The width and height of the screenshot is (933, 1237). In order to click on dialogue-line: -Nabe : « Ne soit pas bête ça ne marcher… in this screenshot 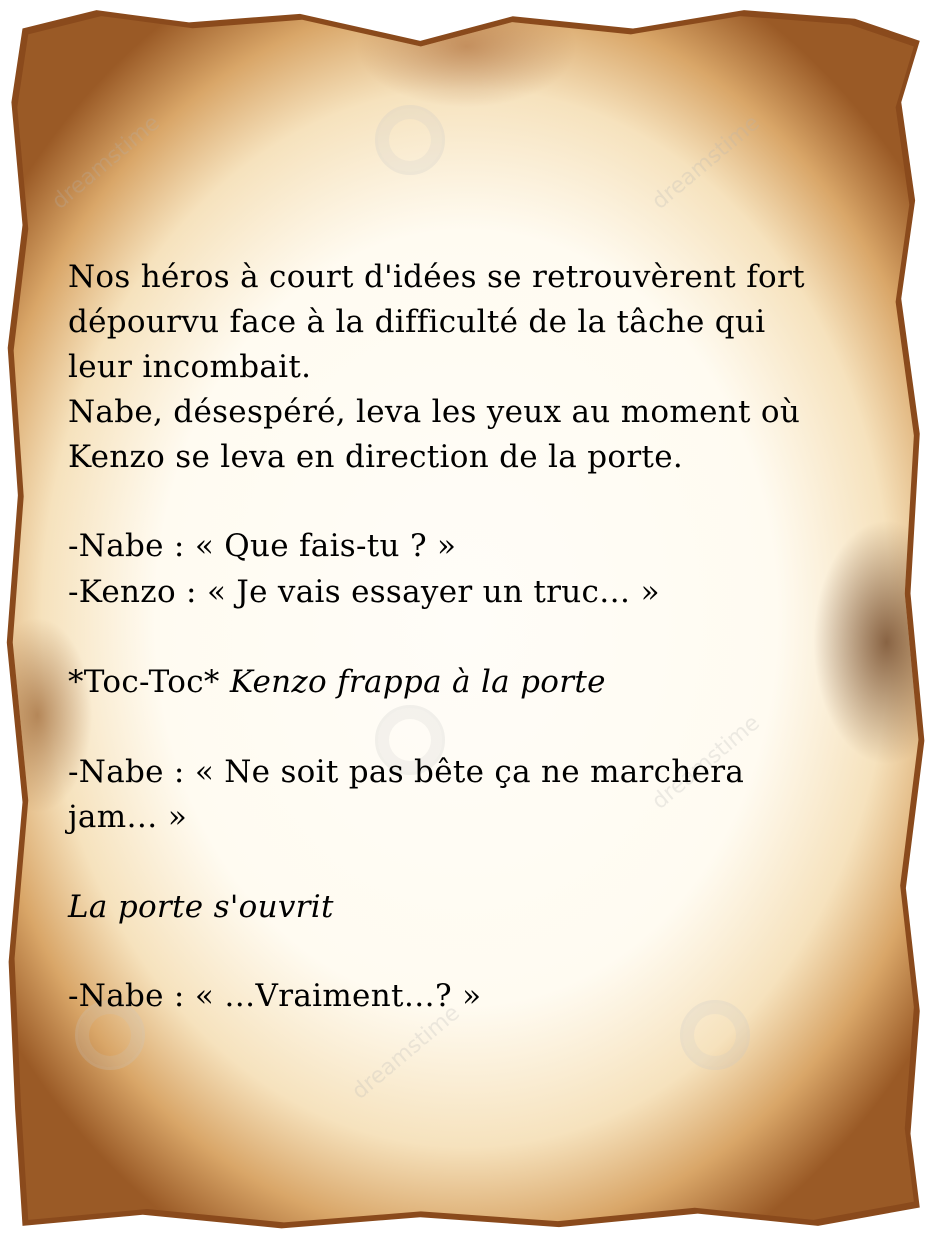, I will do `click(406, 772)`.